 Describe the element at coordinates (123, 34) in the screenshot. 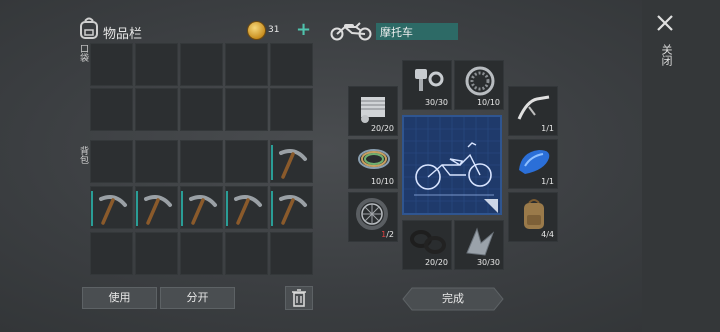

I see `inventory-title: 物品栏` at that location.